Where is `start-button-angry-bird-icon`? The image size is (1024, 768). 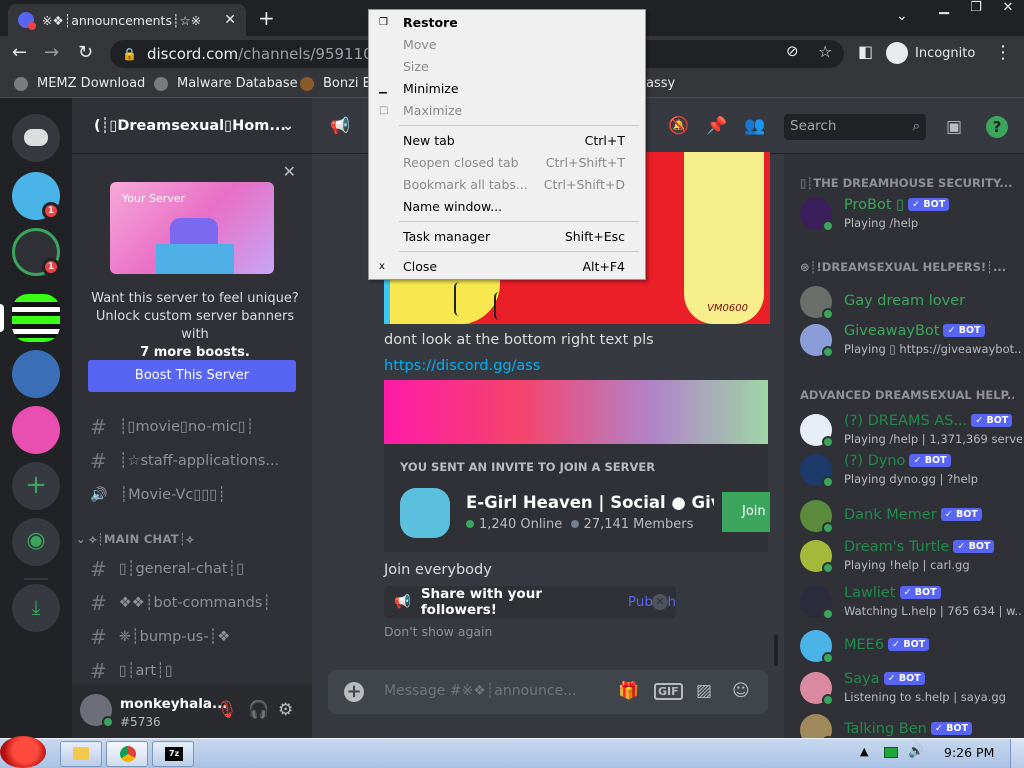
start-button-angry-bird-icon is located at coordinates (23, 752).